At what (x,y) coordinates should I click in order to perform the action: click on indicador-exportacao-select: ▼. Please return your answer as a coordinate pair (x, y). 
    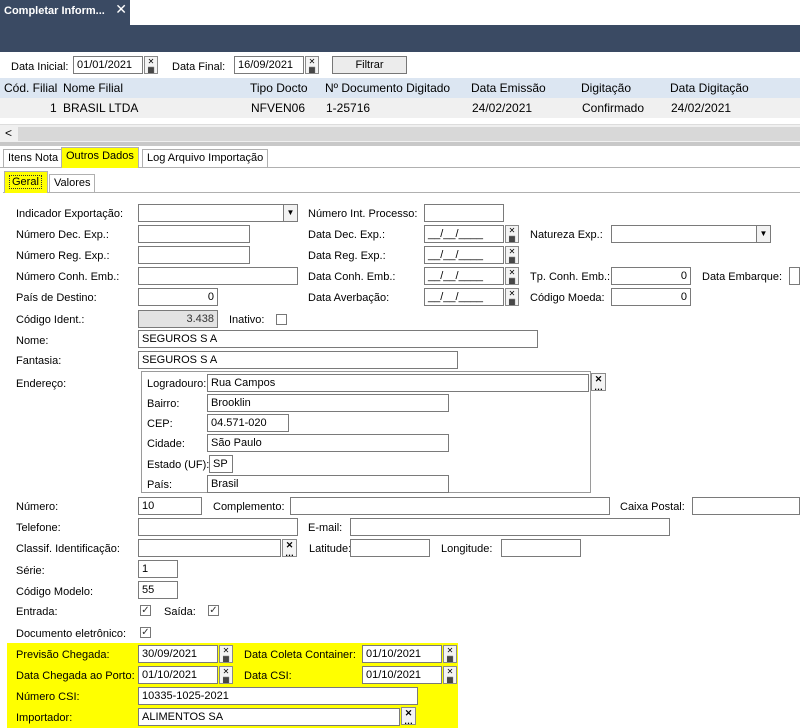
    Looking at the image, I should click on (218, 213).